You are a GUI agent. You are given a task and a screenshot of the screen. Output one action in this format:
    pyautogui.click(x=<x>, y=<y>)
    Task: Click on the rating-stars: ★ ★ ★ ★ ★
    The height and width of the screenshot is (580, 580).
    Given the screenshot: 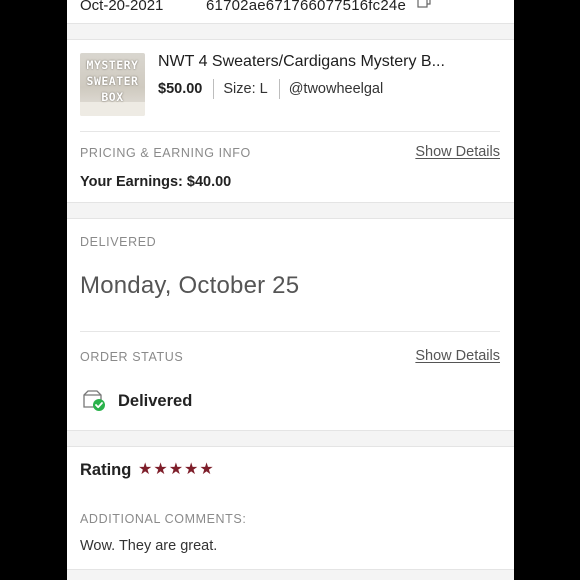 What is the action you would take?
    pyautogui.click(x=176, y=470)
    